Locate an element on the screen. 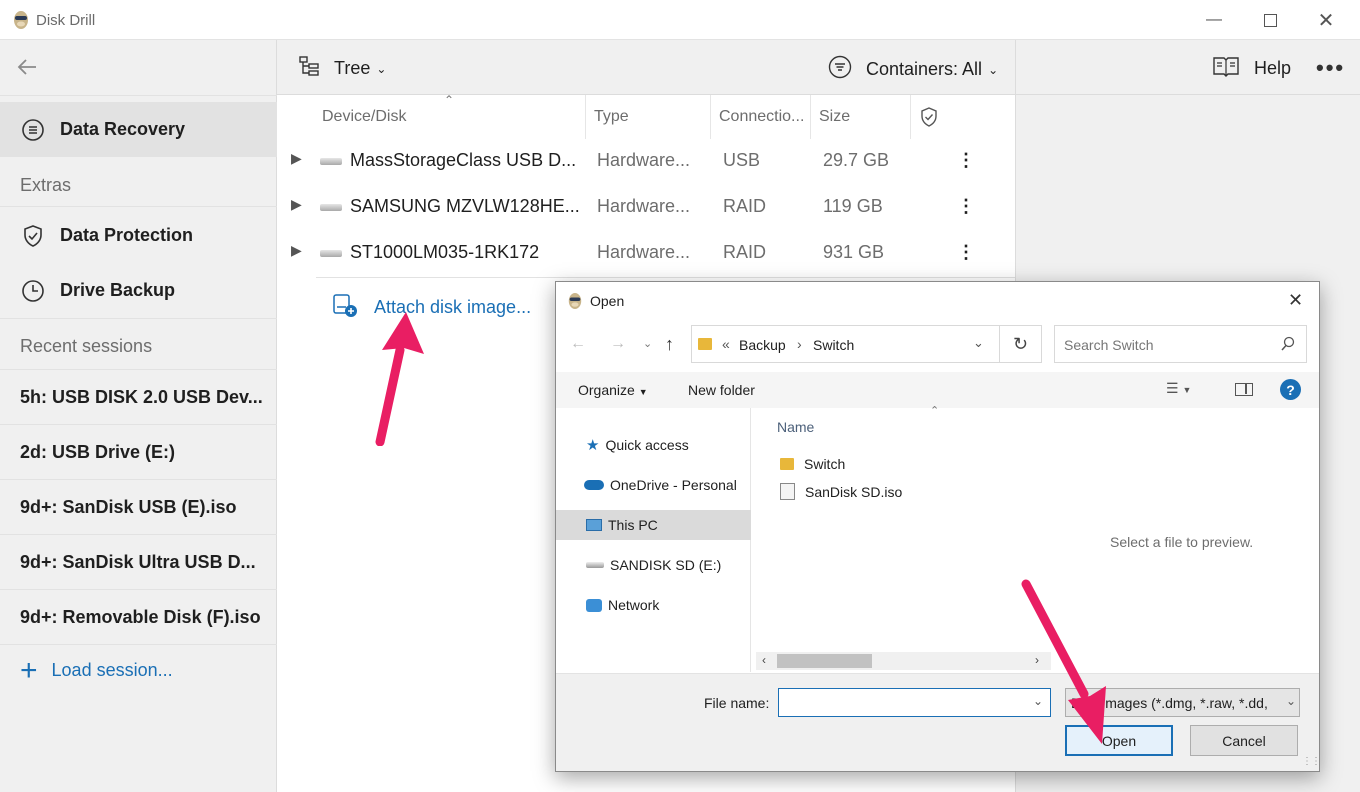  file-item-switch: Switch is located at coordinates (812, 464).